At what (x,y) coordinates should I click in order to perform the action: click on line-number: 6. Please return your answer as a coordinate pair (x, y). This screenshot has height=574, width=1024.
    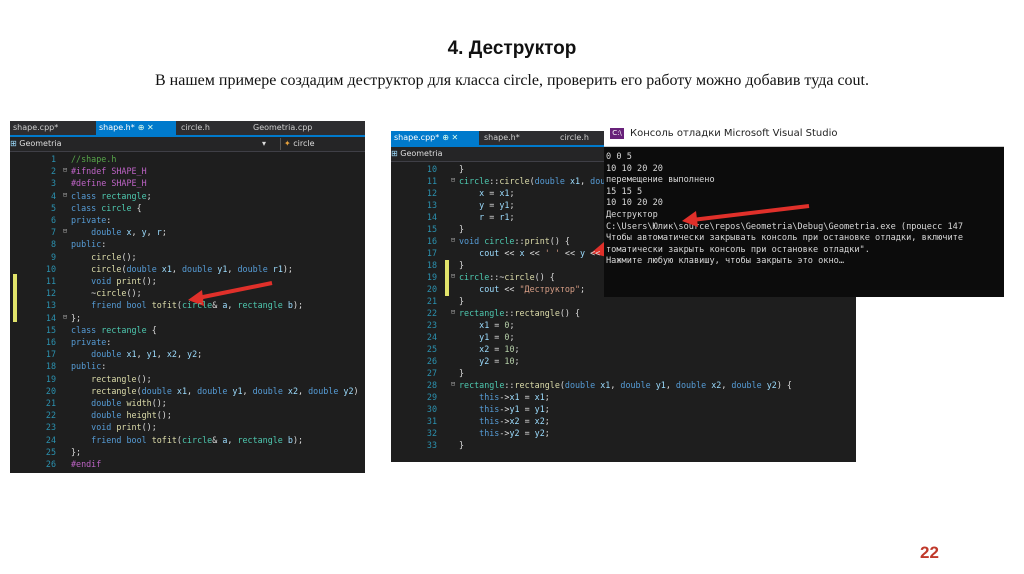
    Looking at the image, I should click on (53, 220).